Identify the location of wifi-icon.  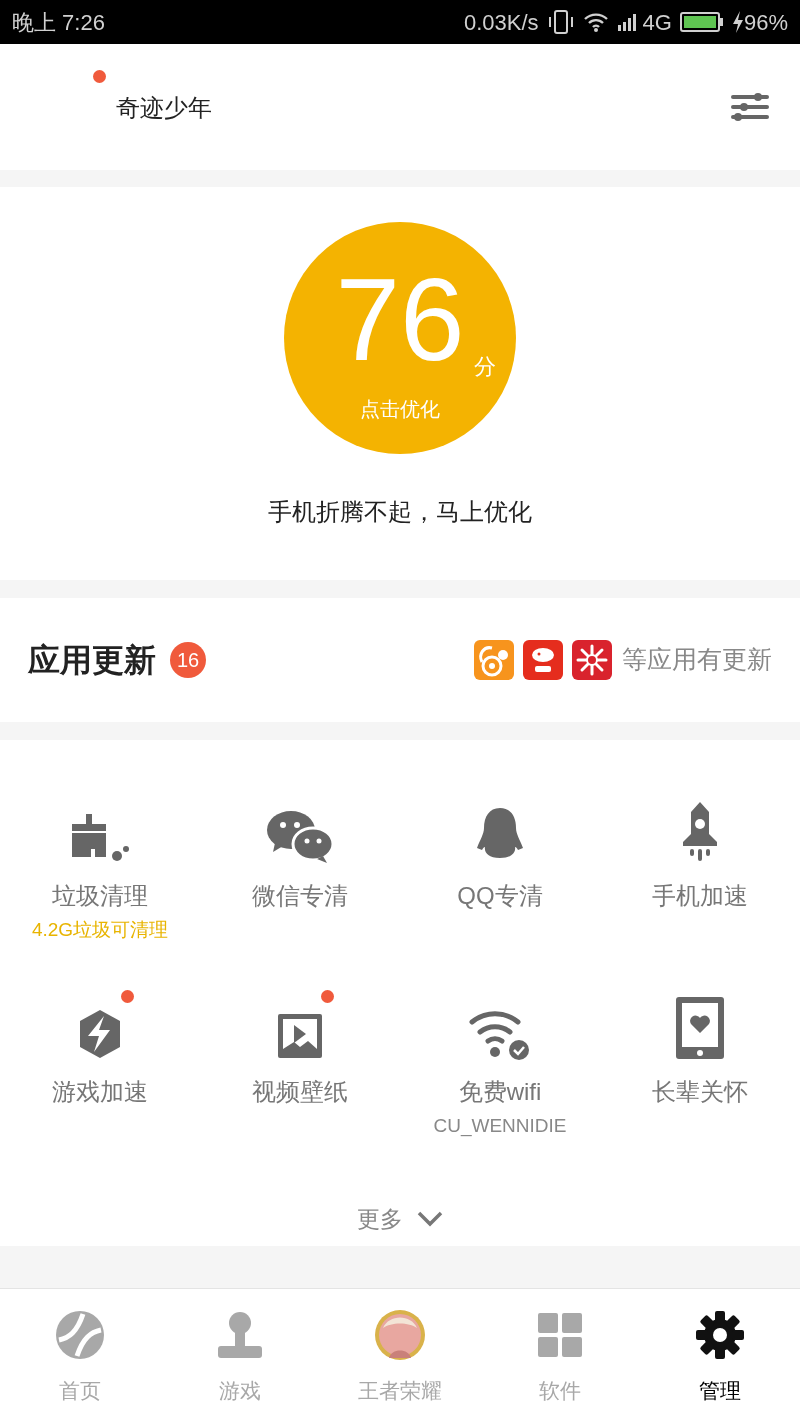
(595, 22).